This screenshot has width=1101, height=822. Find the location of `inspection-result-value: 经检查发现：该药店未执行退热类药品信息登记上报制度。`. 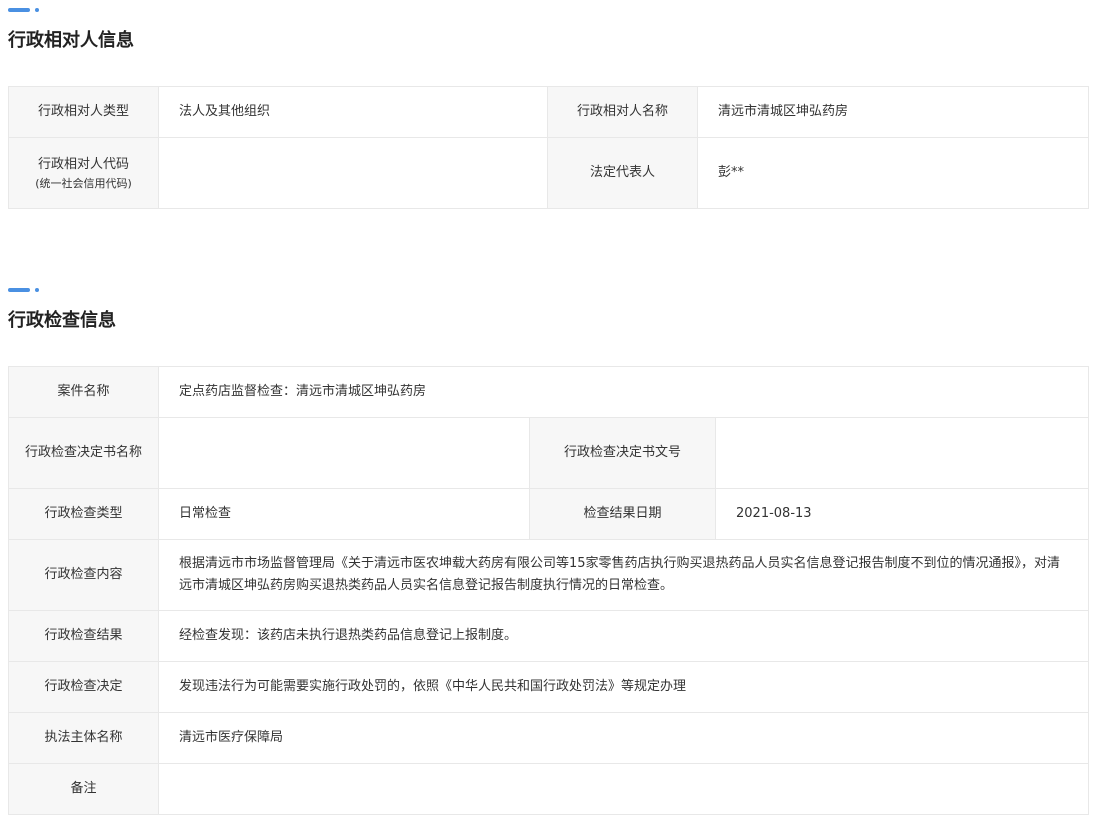

inspection-result-value: 经检查发现：该药店未执行退热类药品信息登记上报制度。 is located at coordinates (623, 636).